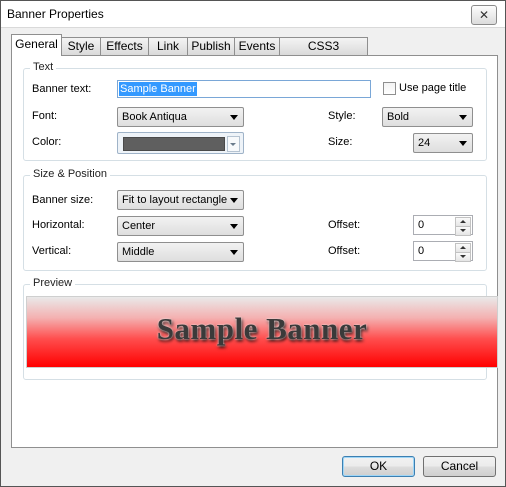 The image size is (506, 487). I want to click on banner-preview-text: Sample Banner, so click(262, 328).